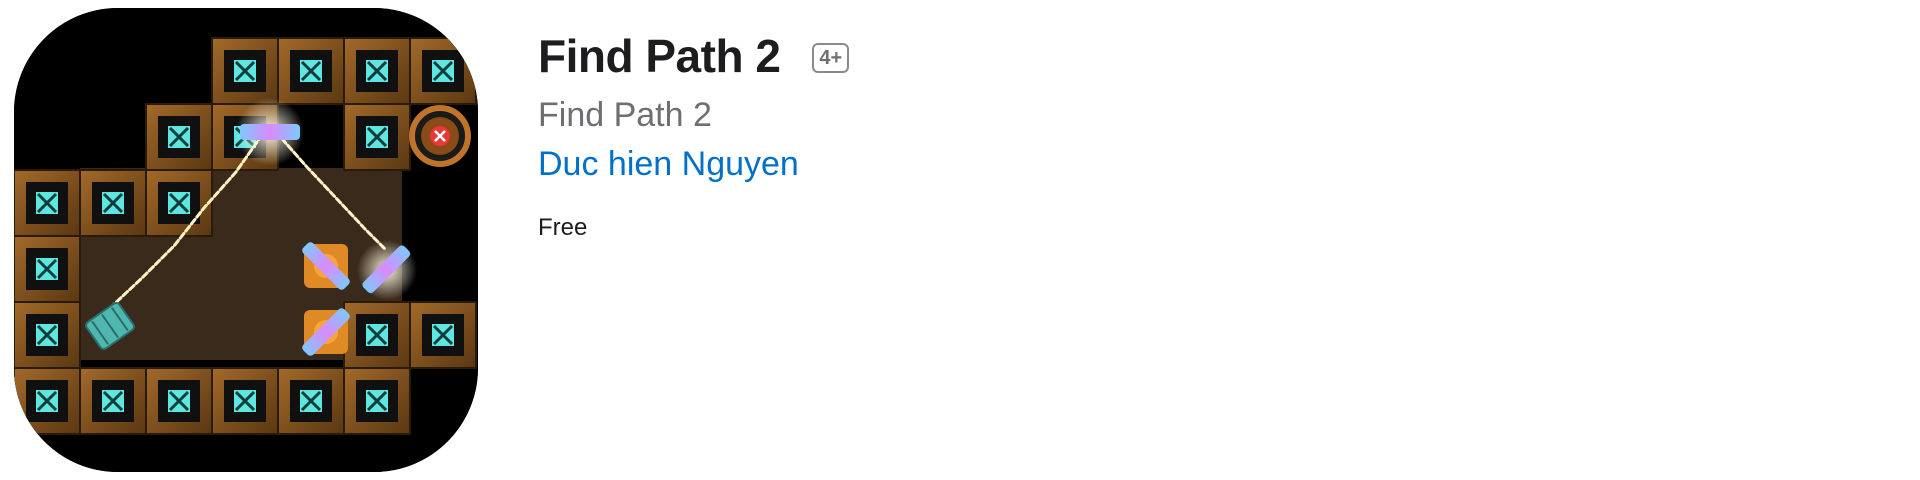 Image resolution: width=1920 pixels, height=480 pixels. Describe the element at coordinates (563, 227) in the screenshot. I see `price-label: Free` at that location.